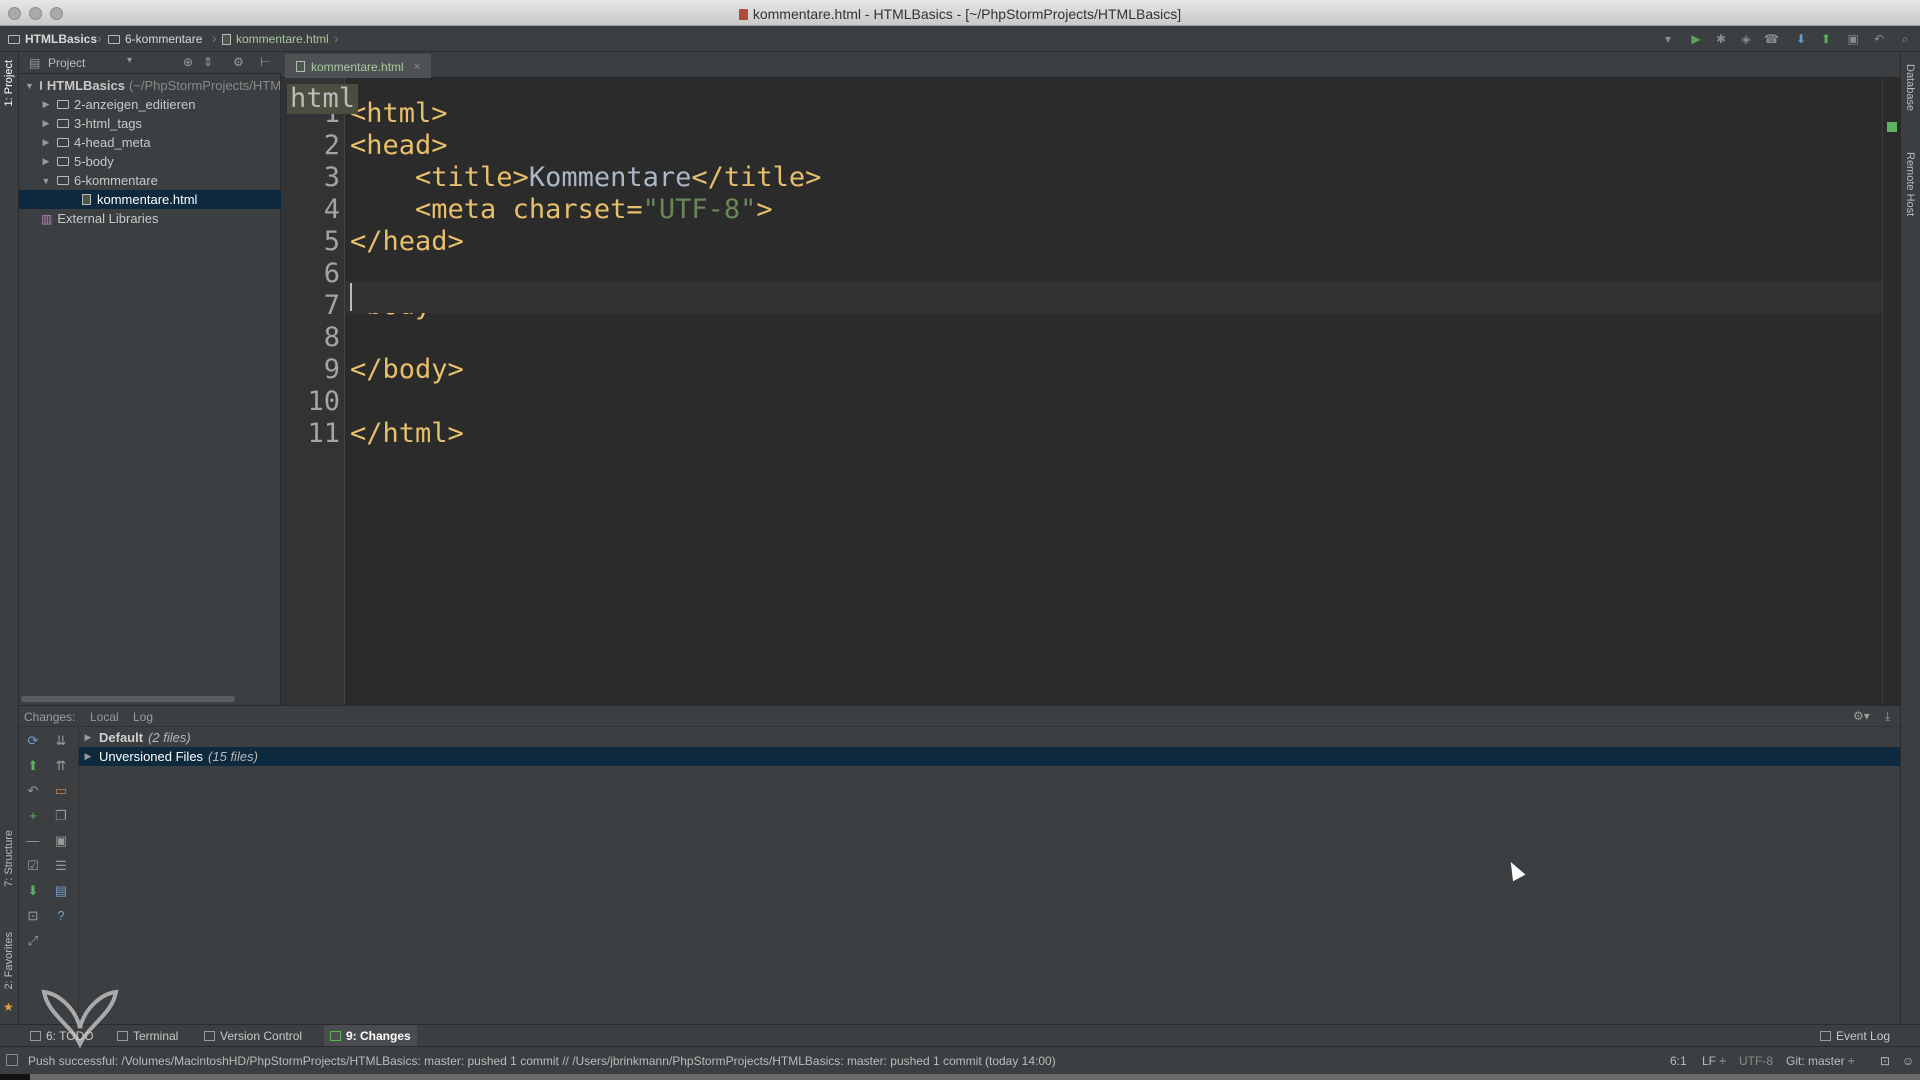 This screenshot has height=1080, width=1920. Describe the element at coordinates (33, 791) in the screenshot. I see `rollback-icon: ↶` at that location.